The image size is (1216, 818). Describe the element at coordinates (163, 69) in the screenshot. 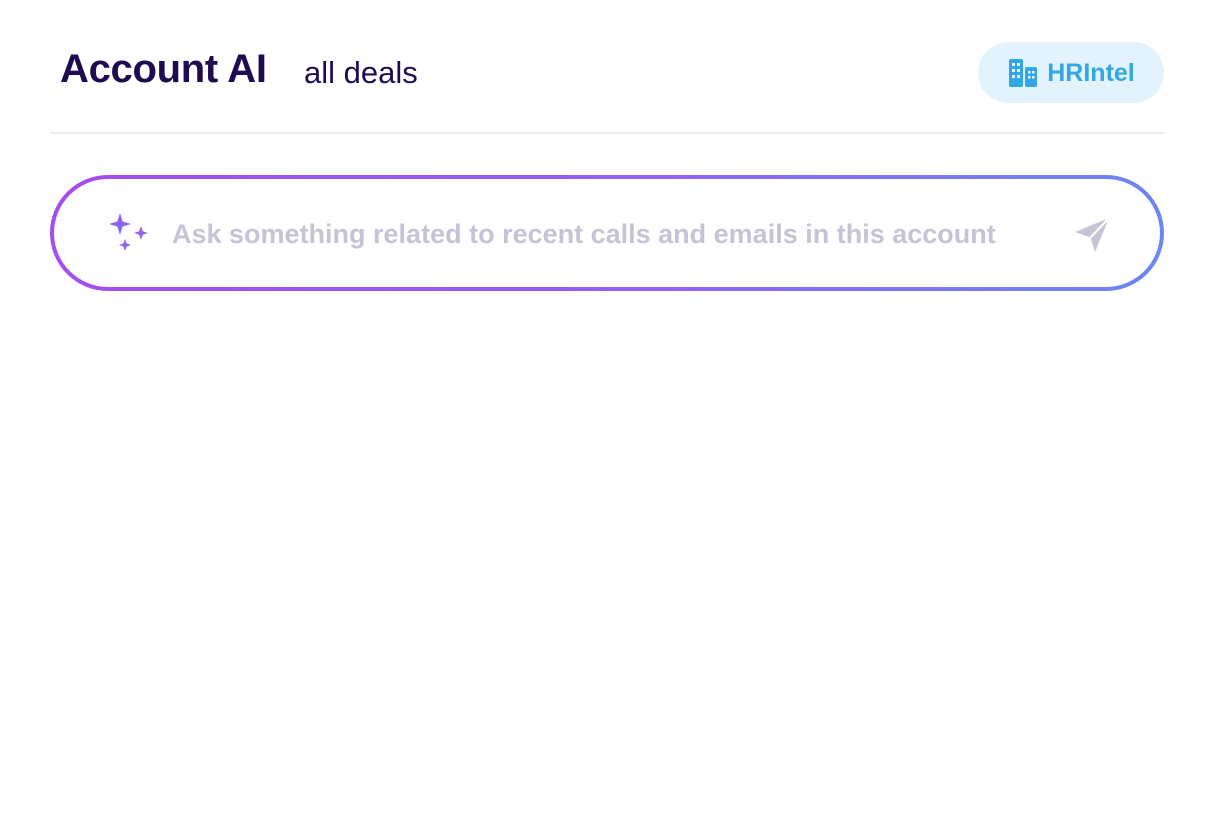

I see `page-title: Account AI` at that location.